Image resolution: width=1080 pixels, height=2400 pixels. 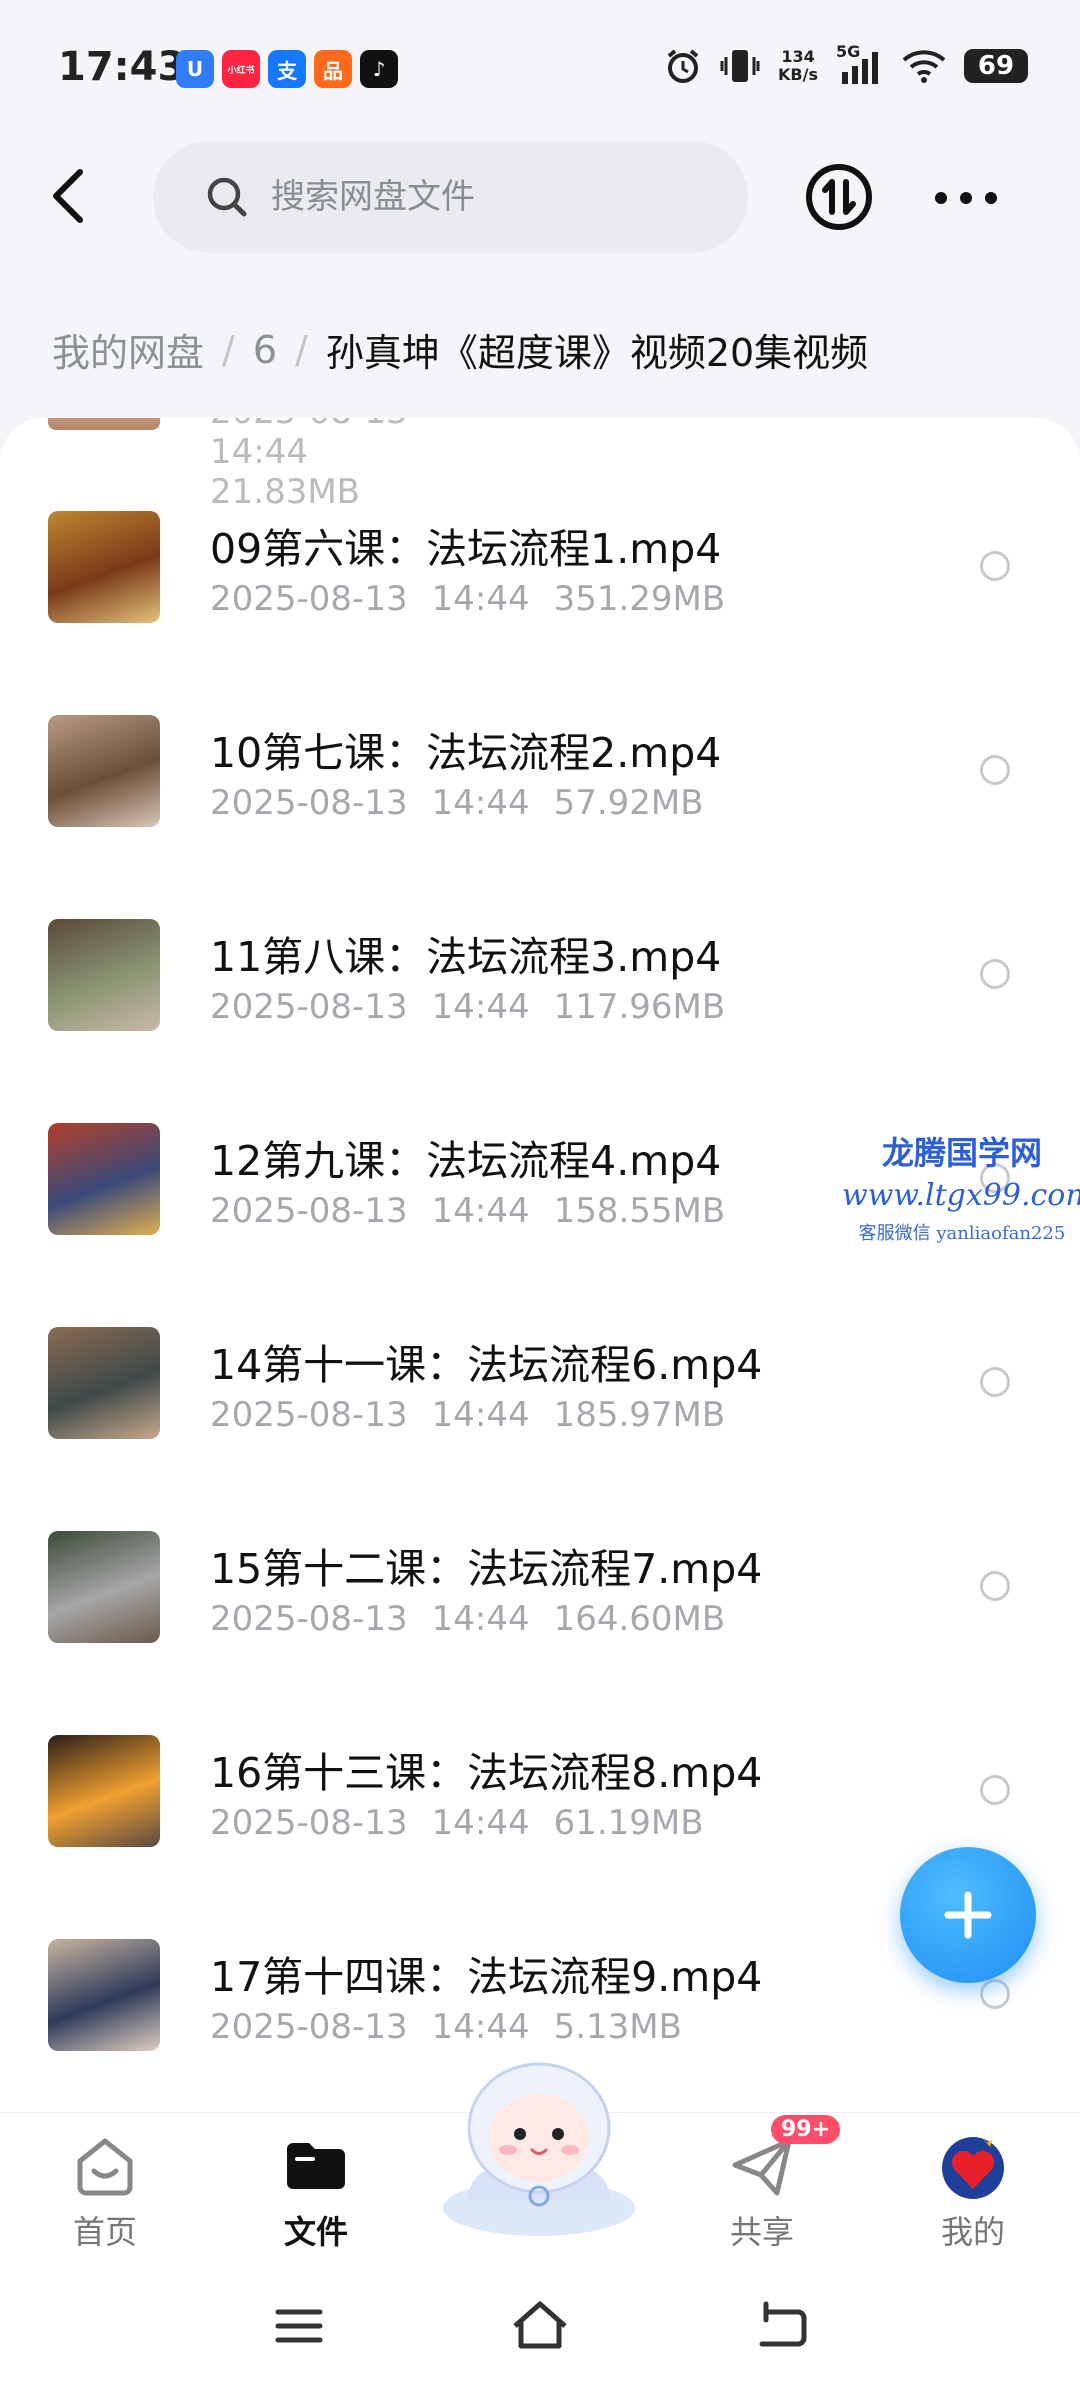 I want to click on file-name: 14第十一课：法坛流程6.mp4, so click(x=486, y=1365).